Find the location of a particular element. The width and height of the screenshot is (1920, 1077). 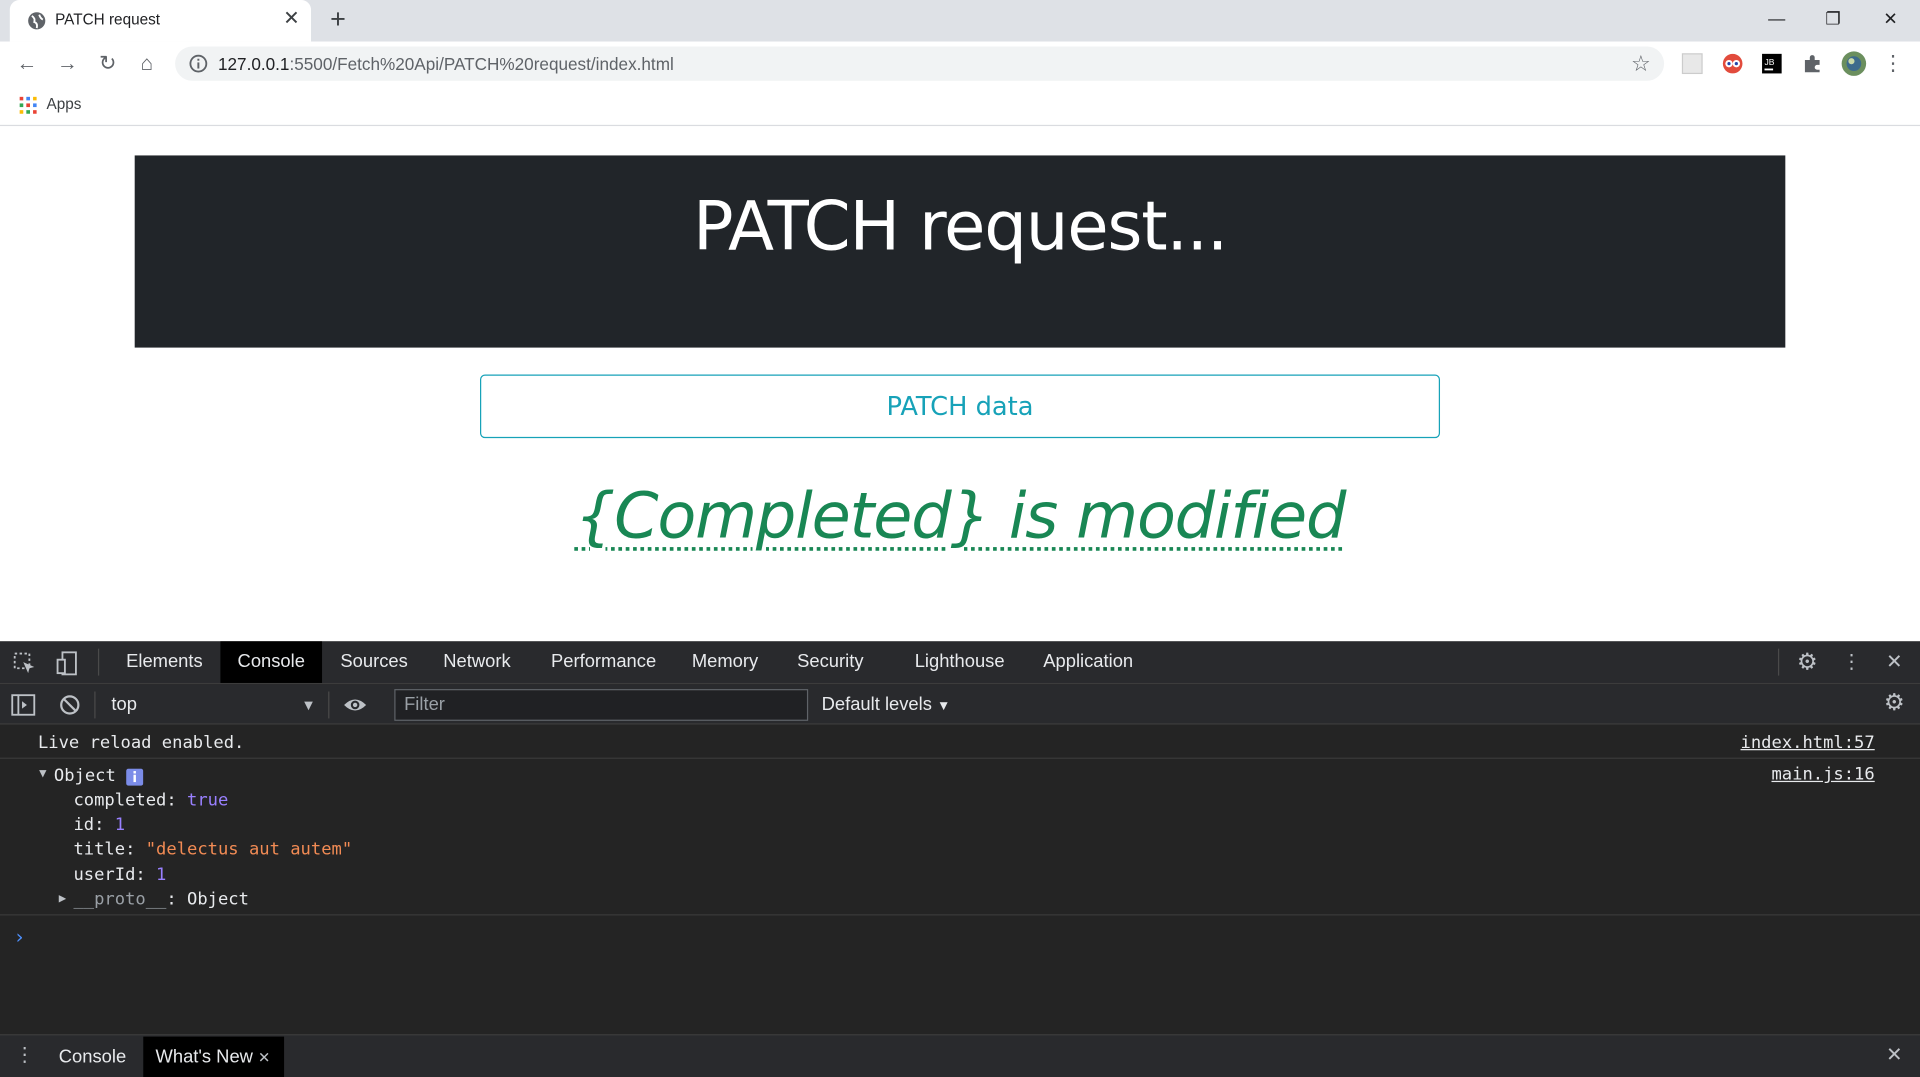

more-options-icon: ⋮ is located at coordinates (1851, 663).